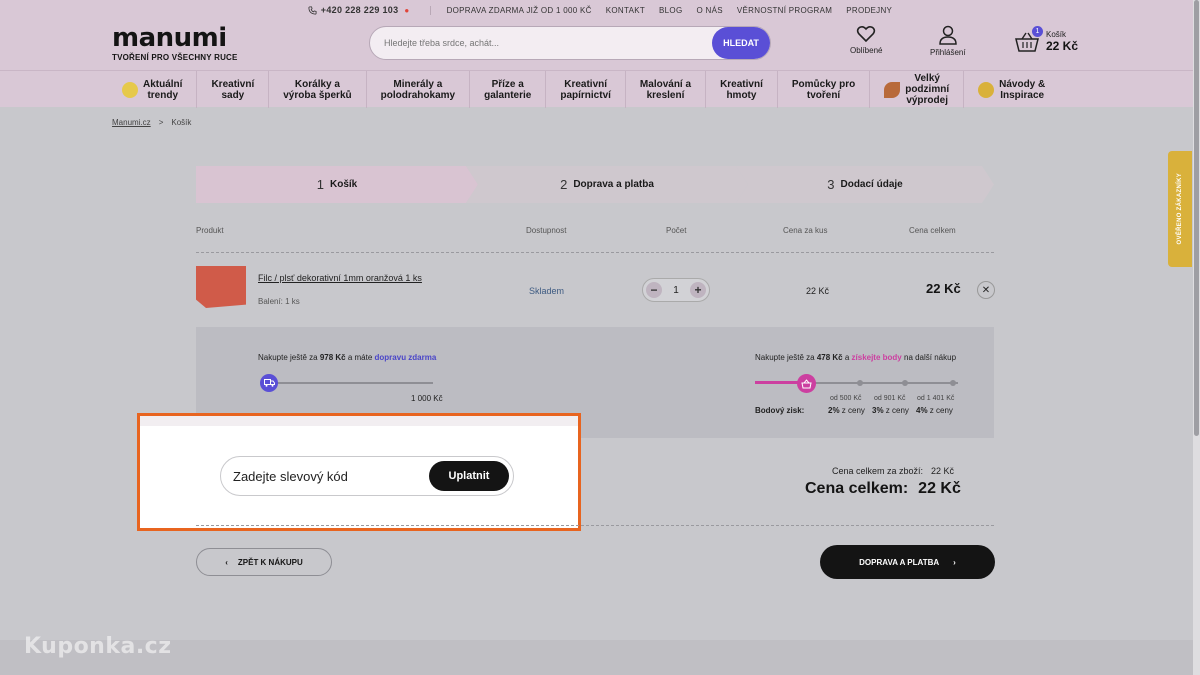 The width and height of the screenshot is (1200, 675). What do you see at coordinates (877, 357) in the screenshot?
I see `points-link: získejte body` at bounding box center [877, 357].